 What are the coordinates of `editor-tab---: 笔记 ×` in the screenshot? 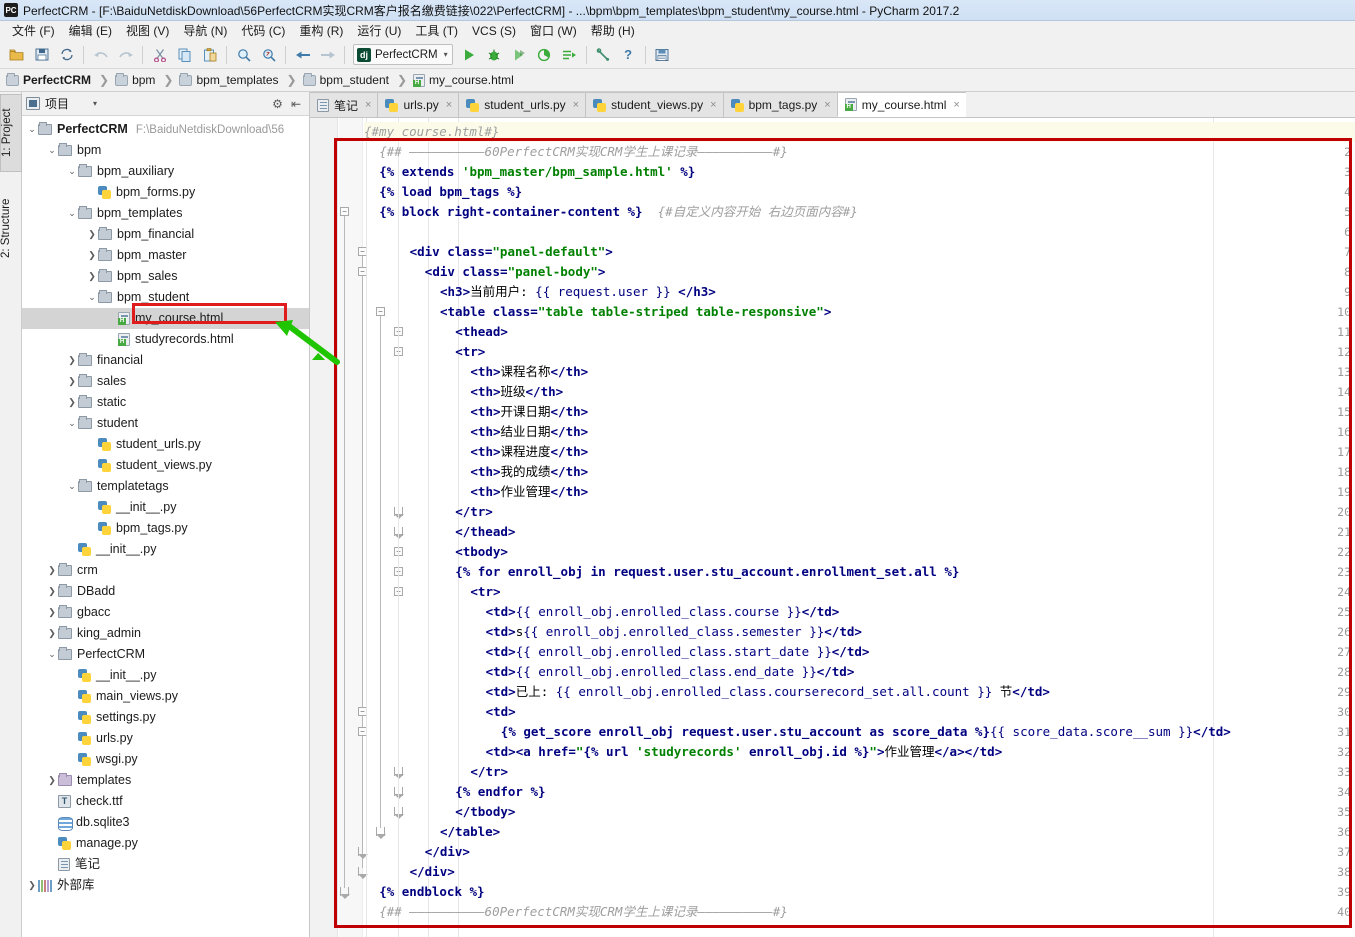 It's located at (344, 104).